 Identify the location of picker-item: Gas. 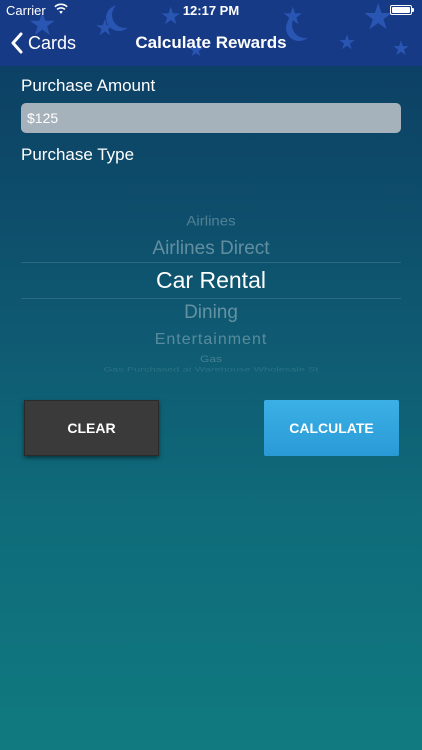
(211, 358).